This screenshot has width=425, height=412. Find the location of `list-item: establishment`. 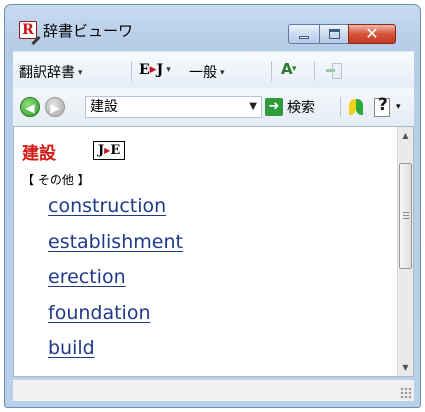

list-item: establishment is located at coordinates (115, 243).